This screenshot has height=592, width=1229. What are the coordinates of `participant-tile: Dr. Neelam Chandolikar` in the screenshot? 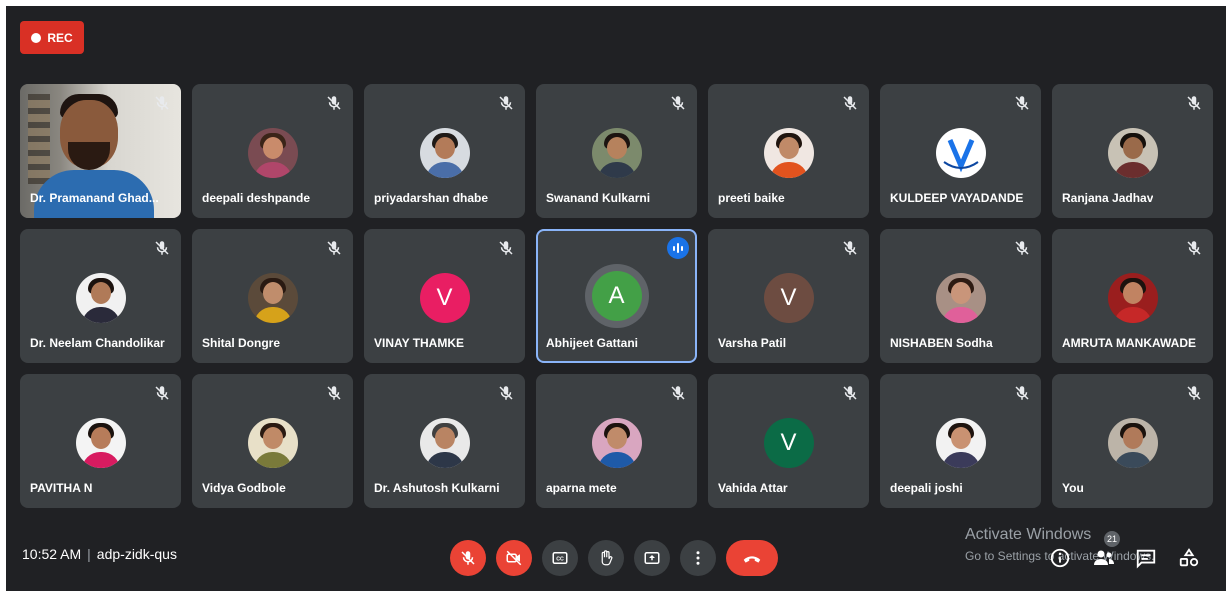 It's located at (100, 296).